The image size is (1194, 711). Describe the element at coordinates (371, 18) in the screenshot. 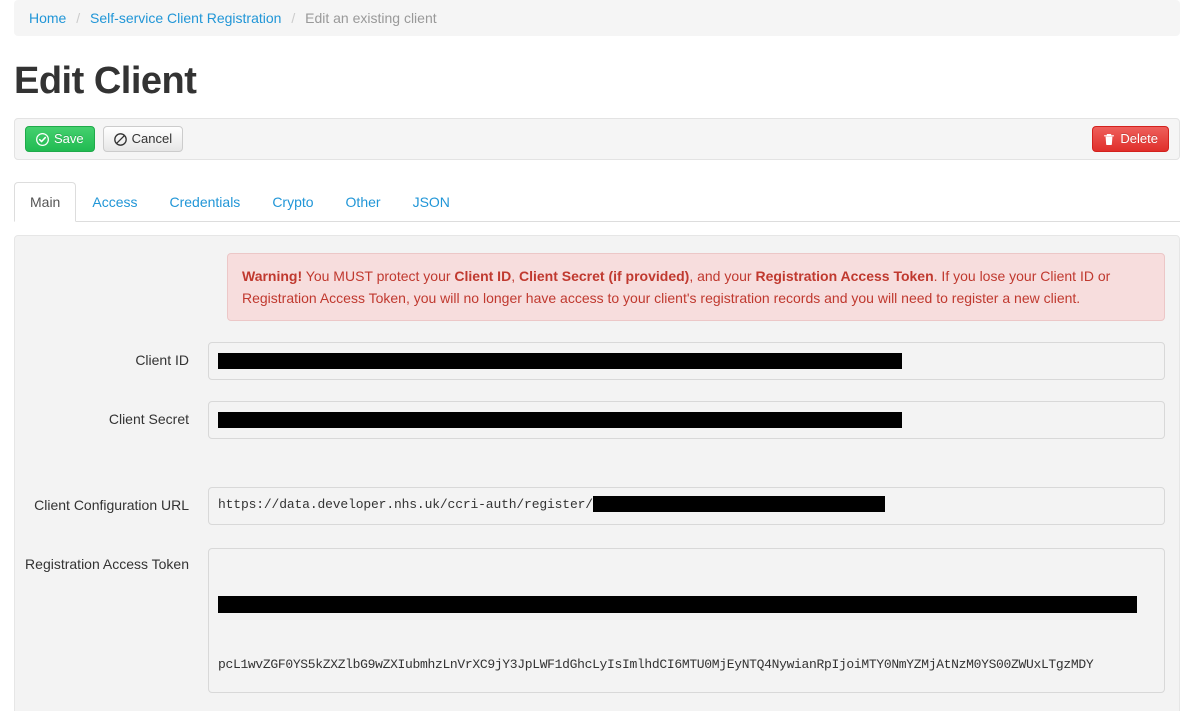

I see `breadcrumb-current: Edit an existing client` at that location.